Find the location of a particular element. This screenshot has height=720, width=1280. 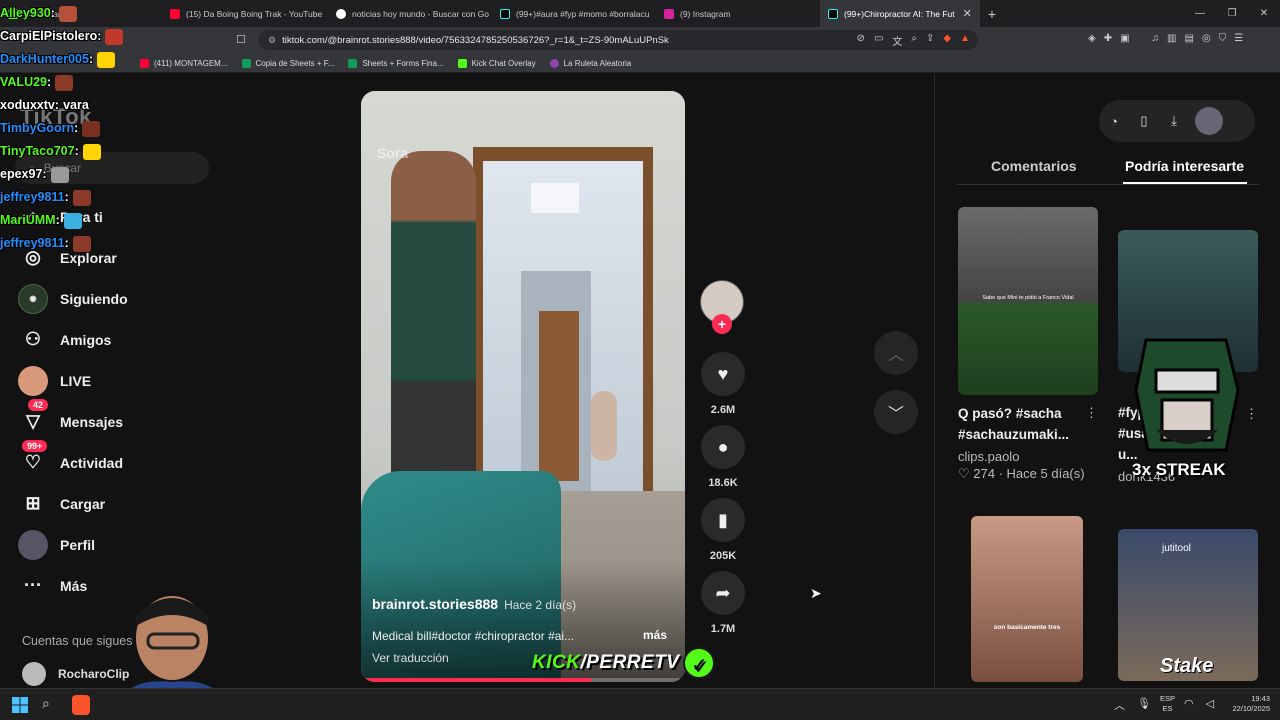

coins-icon: ◔ is located at coordinates (1114, 121).